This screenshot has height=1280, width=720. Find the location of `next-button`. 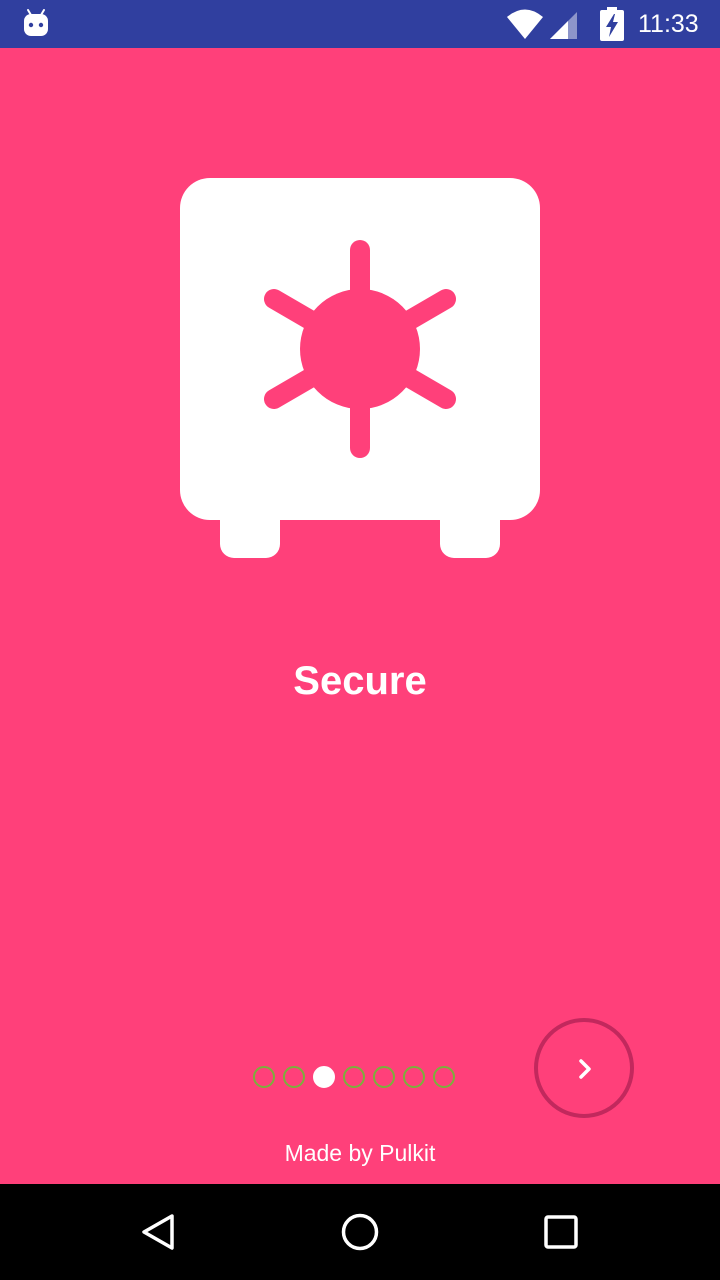

next-button is located at coordinates (584, 1068).